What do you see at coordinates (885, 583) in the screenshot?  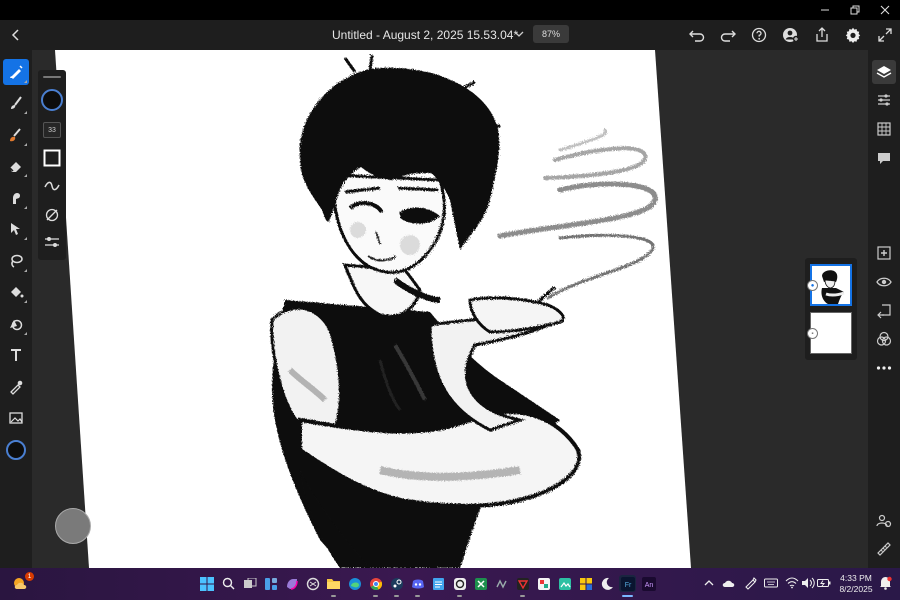 I see `notification-center-button` at bounding box center [885, 583].